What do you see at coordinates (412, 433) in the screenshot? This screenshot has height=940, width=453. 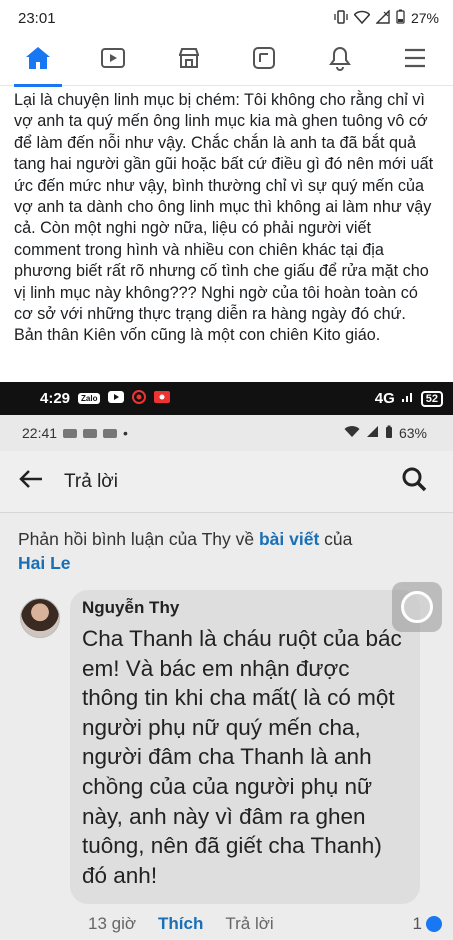 I see `inner-battery-percent: 63%` at bounding box center [412, 433].